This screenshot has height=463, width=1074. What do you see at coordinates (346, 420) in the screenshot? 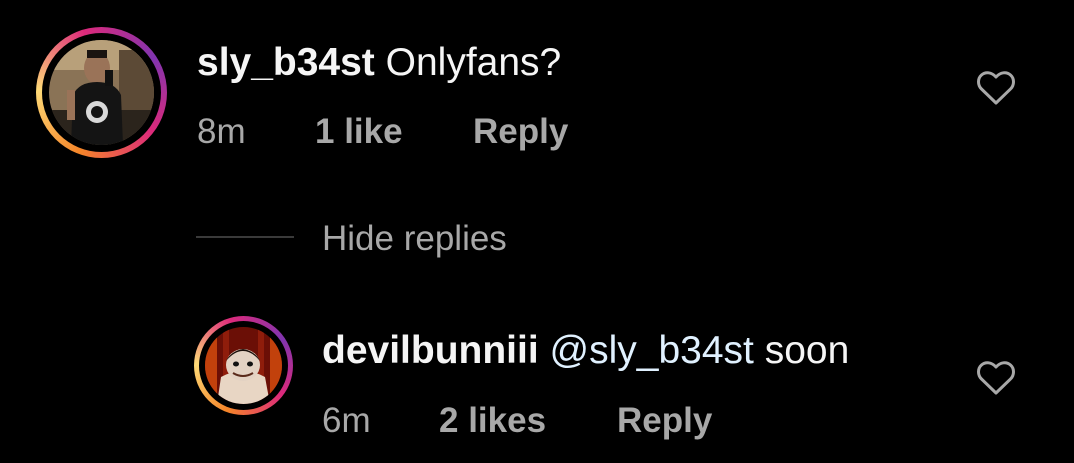
I see `comment-timestamp: 6m` at bounding box center [346, 420].